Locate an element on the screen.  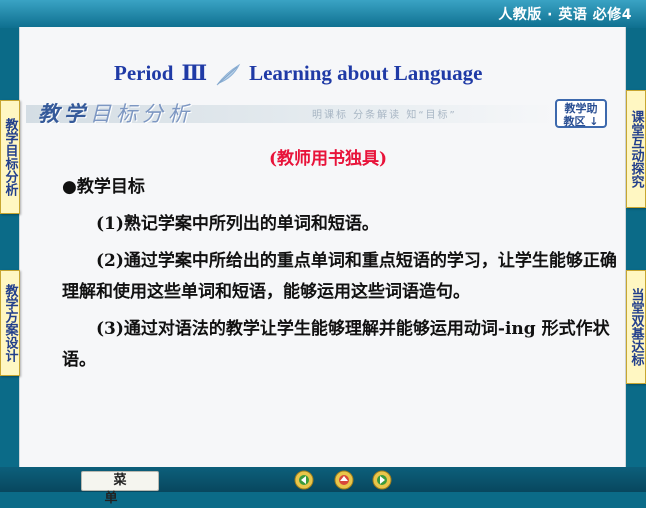
next-icon is located at coordinates (382, 480).